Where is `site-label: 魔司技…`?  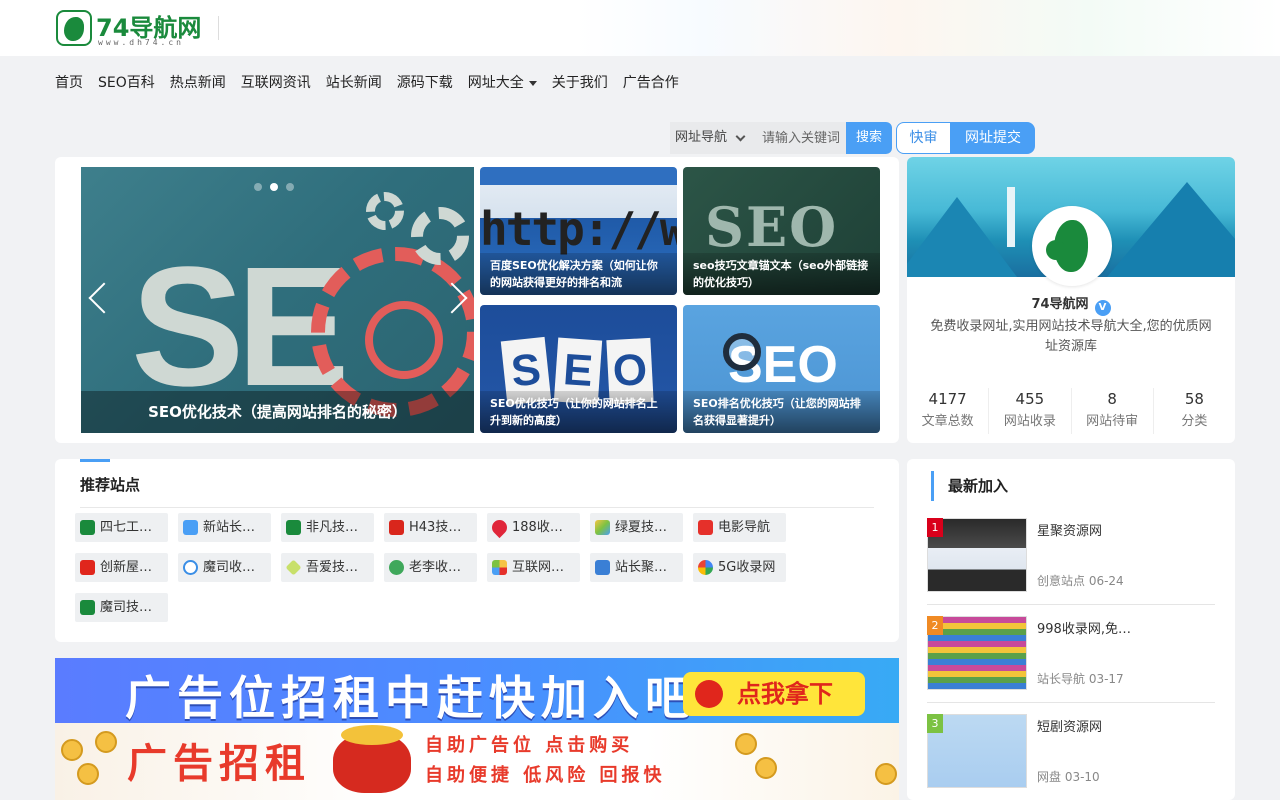
site-label: 魔司技… is located at coordinates (126, 607).